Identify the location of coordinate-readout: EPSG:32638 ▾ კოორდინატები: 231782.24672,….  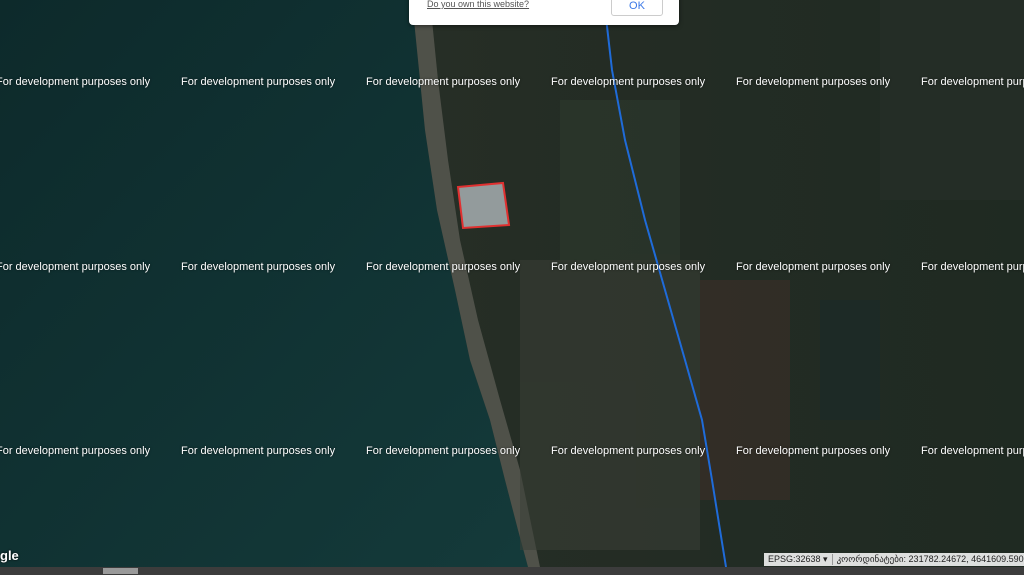
(894, 559).